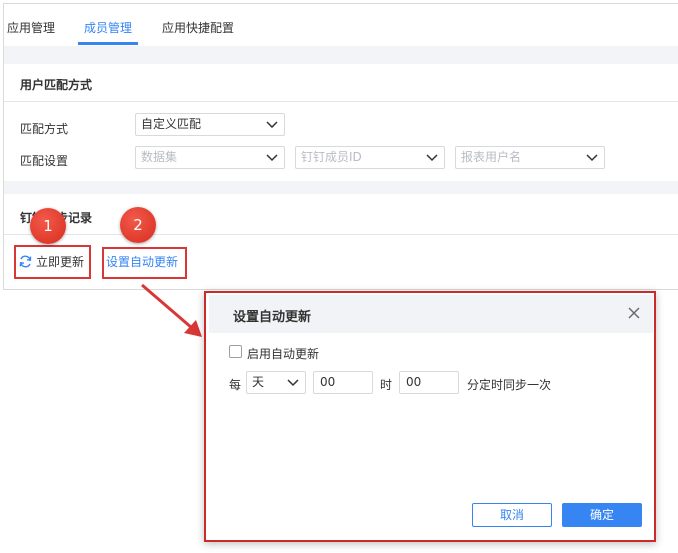 The image size is (678, 553). What do you see at coordinates (210, 157) in the screenshot?
I see `dataset-select: 数据集` at bounding box center [210, 157].